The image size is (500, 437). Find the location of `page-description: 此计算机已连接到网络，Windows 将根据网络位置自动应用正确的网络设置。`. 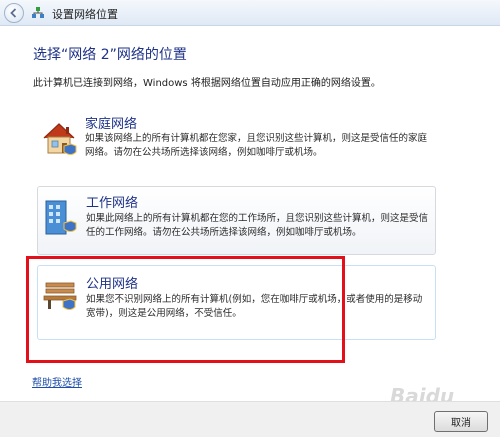

page-description: 此计算机已连接到网络，Windows 将根据网络位置自动应用正确的网络设置。 is located at coordinates (207, 83).